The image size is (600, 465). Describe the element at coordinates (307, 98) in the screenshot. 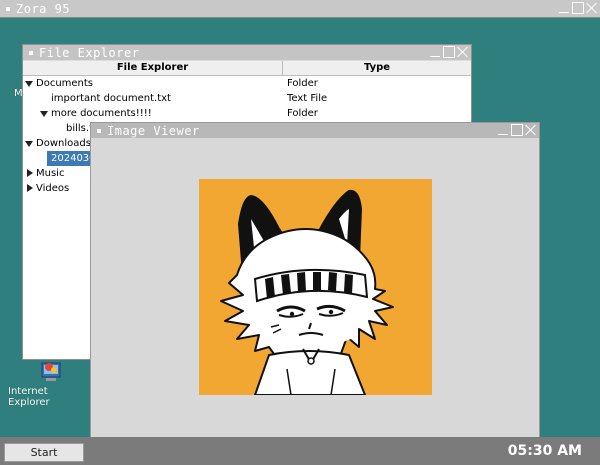

I see `tree-item-type: Text File` at that location.